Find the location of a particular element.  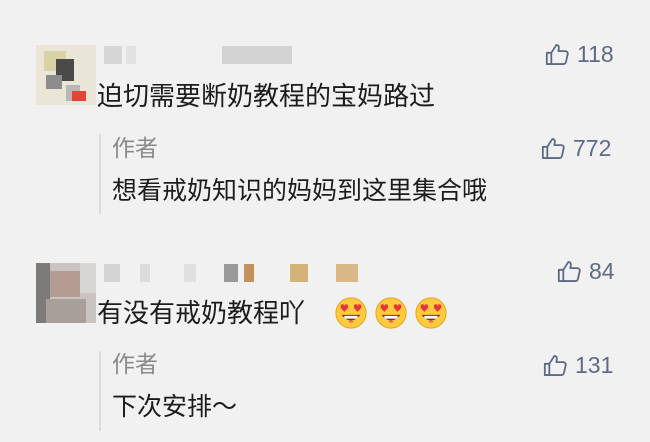

reply-like-button: 772 is located at coordinates (575, 148).